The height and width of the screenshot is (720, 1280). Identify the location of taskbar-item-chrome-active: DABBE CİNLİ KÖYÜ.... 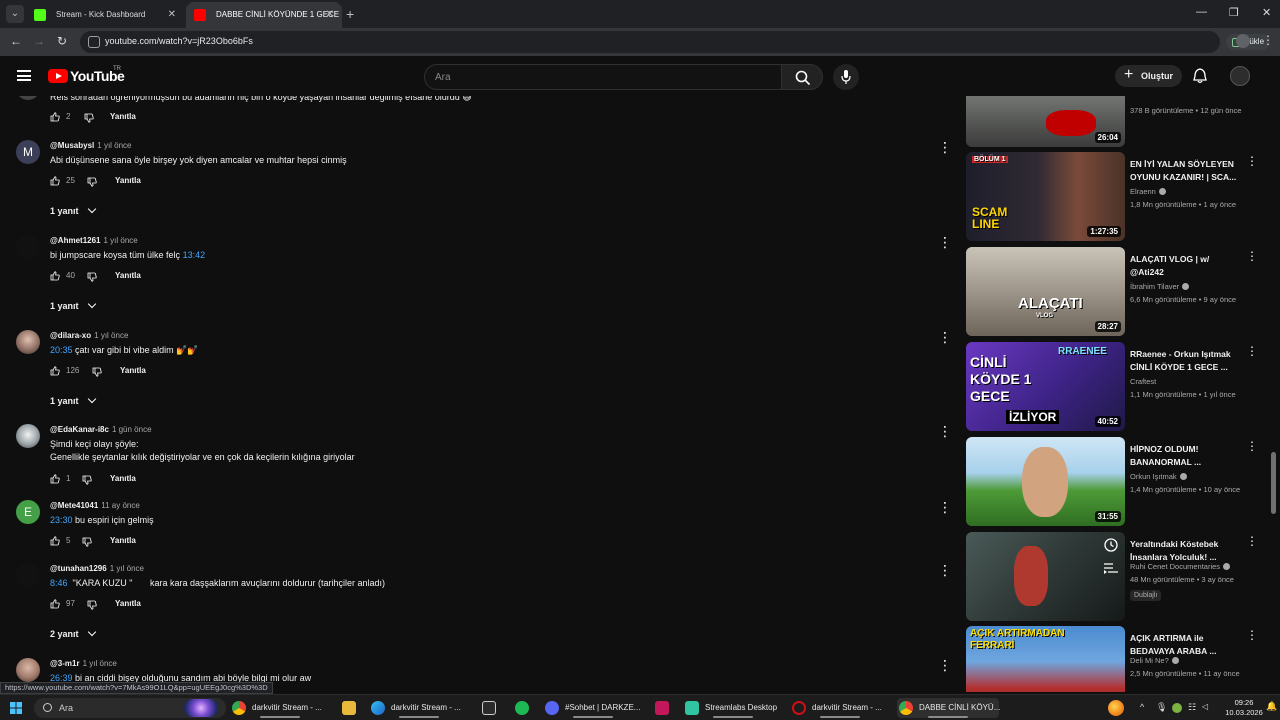
(948, 708).